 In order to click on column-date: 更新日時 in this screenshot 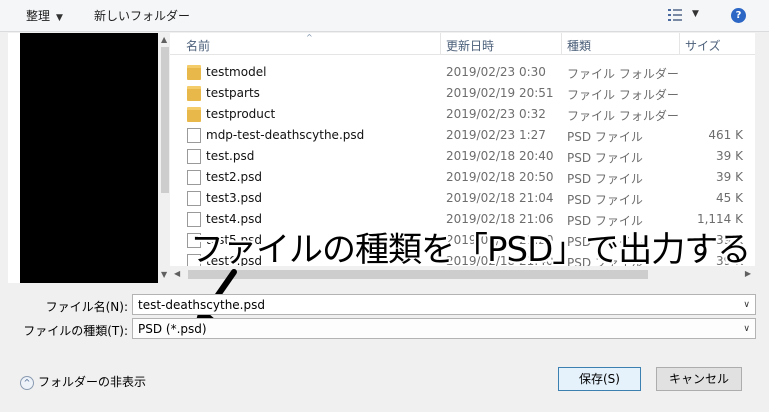, I will do `click(470, 45)`.